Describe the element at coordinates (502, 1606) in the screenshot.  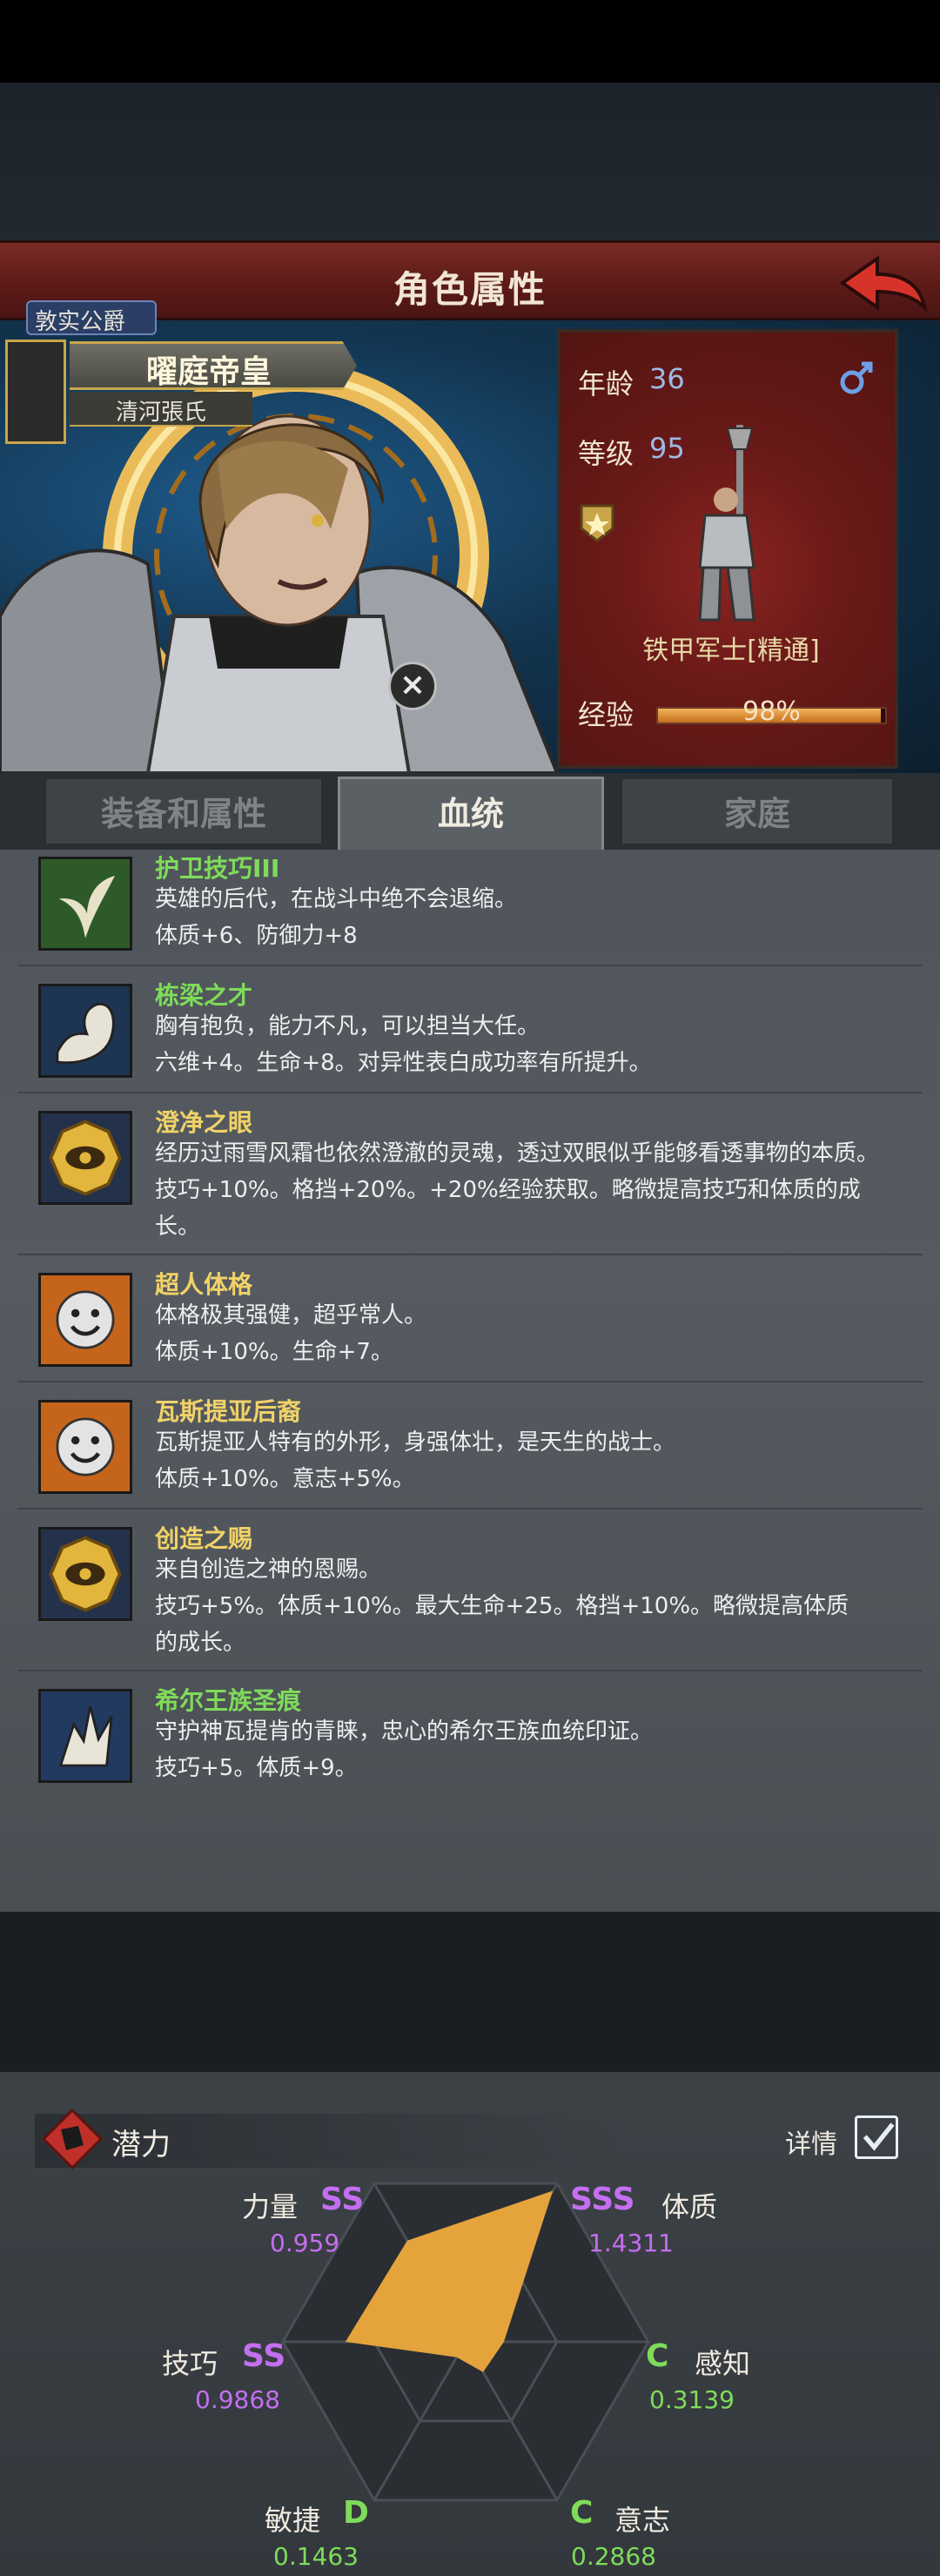
I see `trait-desc-line: 技巧+5%。体质+10%。最大生命+25。格挡+10%。略微提高体质` at that location.